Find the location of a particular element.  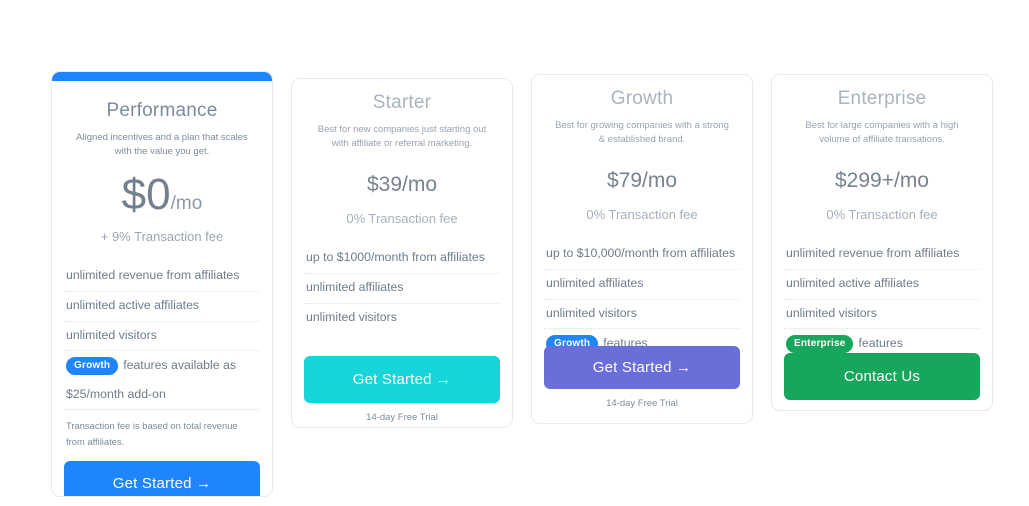

enterprise-badge: Enterprise is located at coordinates (820, 344).